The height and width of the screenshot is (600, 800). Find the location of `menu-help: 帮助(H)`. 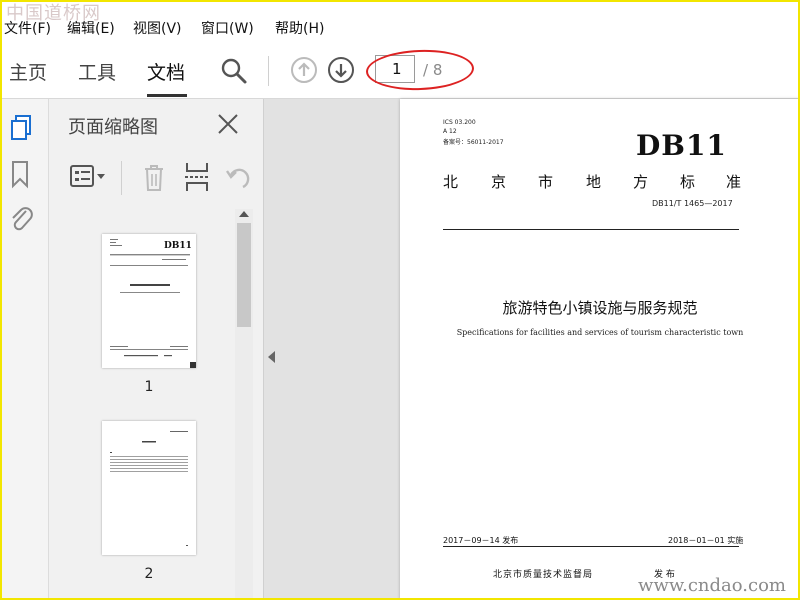

menu-help: 帮助(H) is located at coordinates (299, 28).